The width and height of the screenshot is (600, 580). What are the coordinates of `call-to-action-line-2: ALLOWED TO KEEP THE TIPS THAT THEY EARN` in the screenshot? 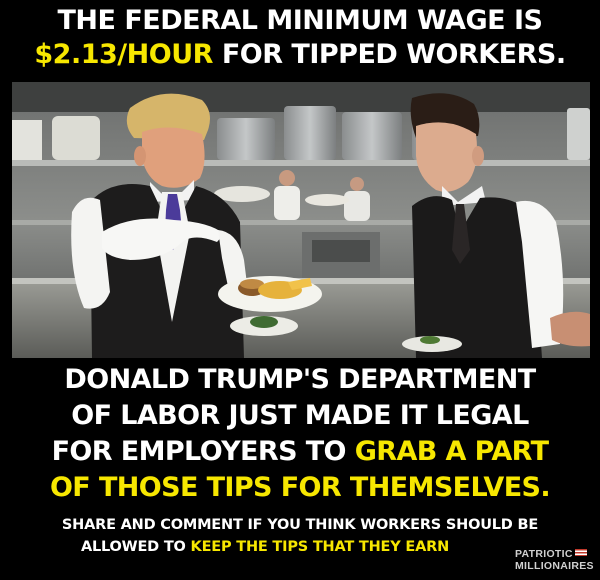 It's located at (265, 547).